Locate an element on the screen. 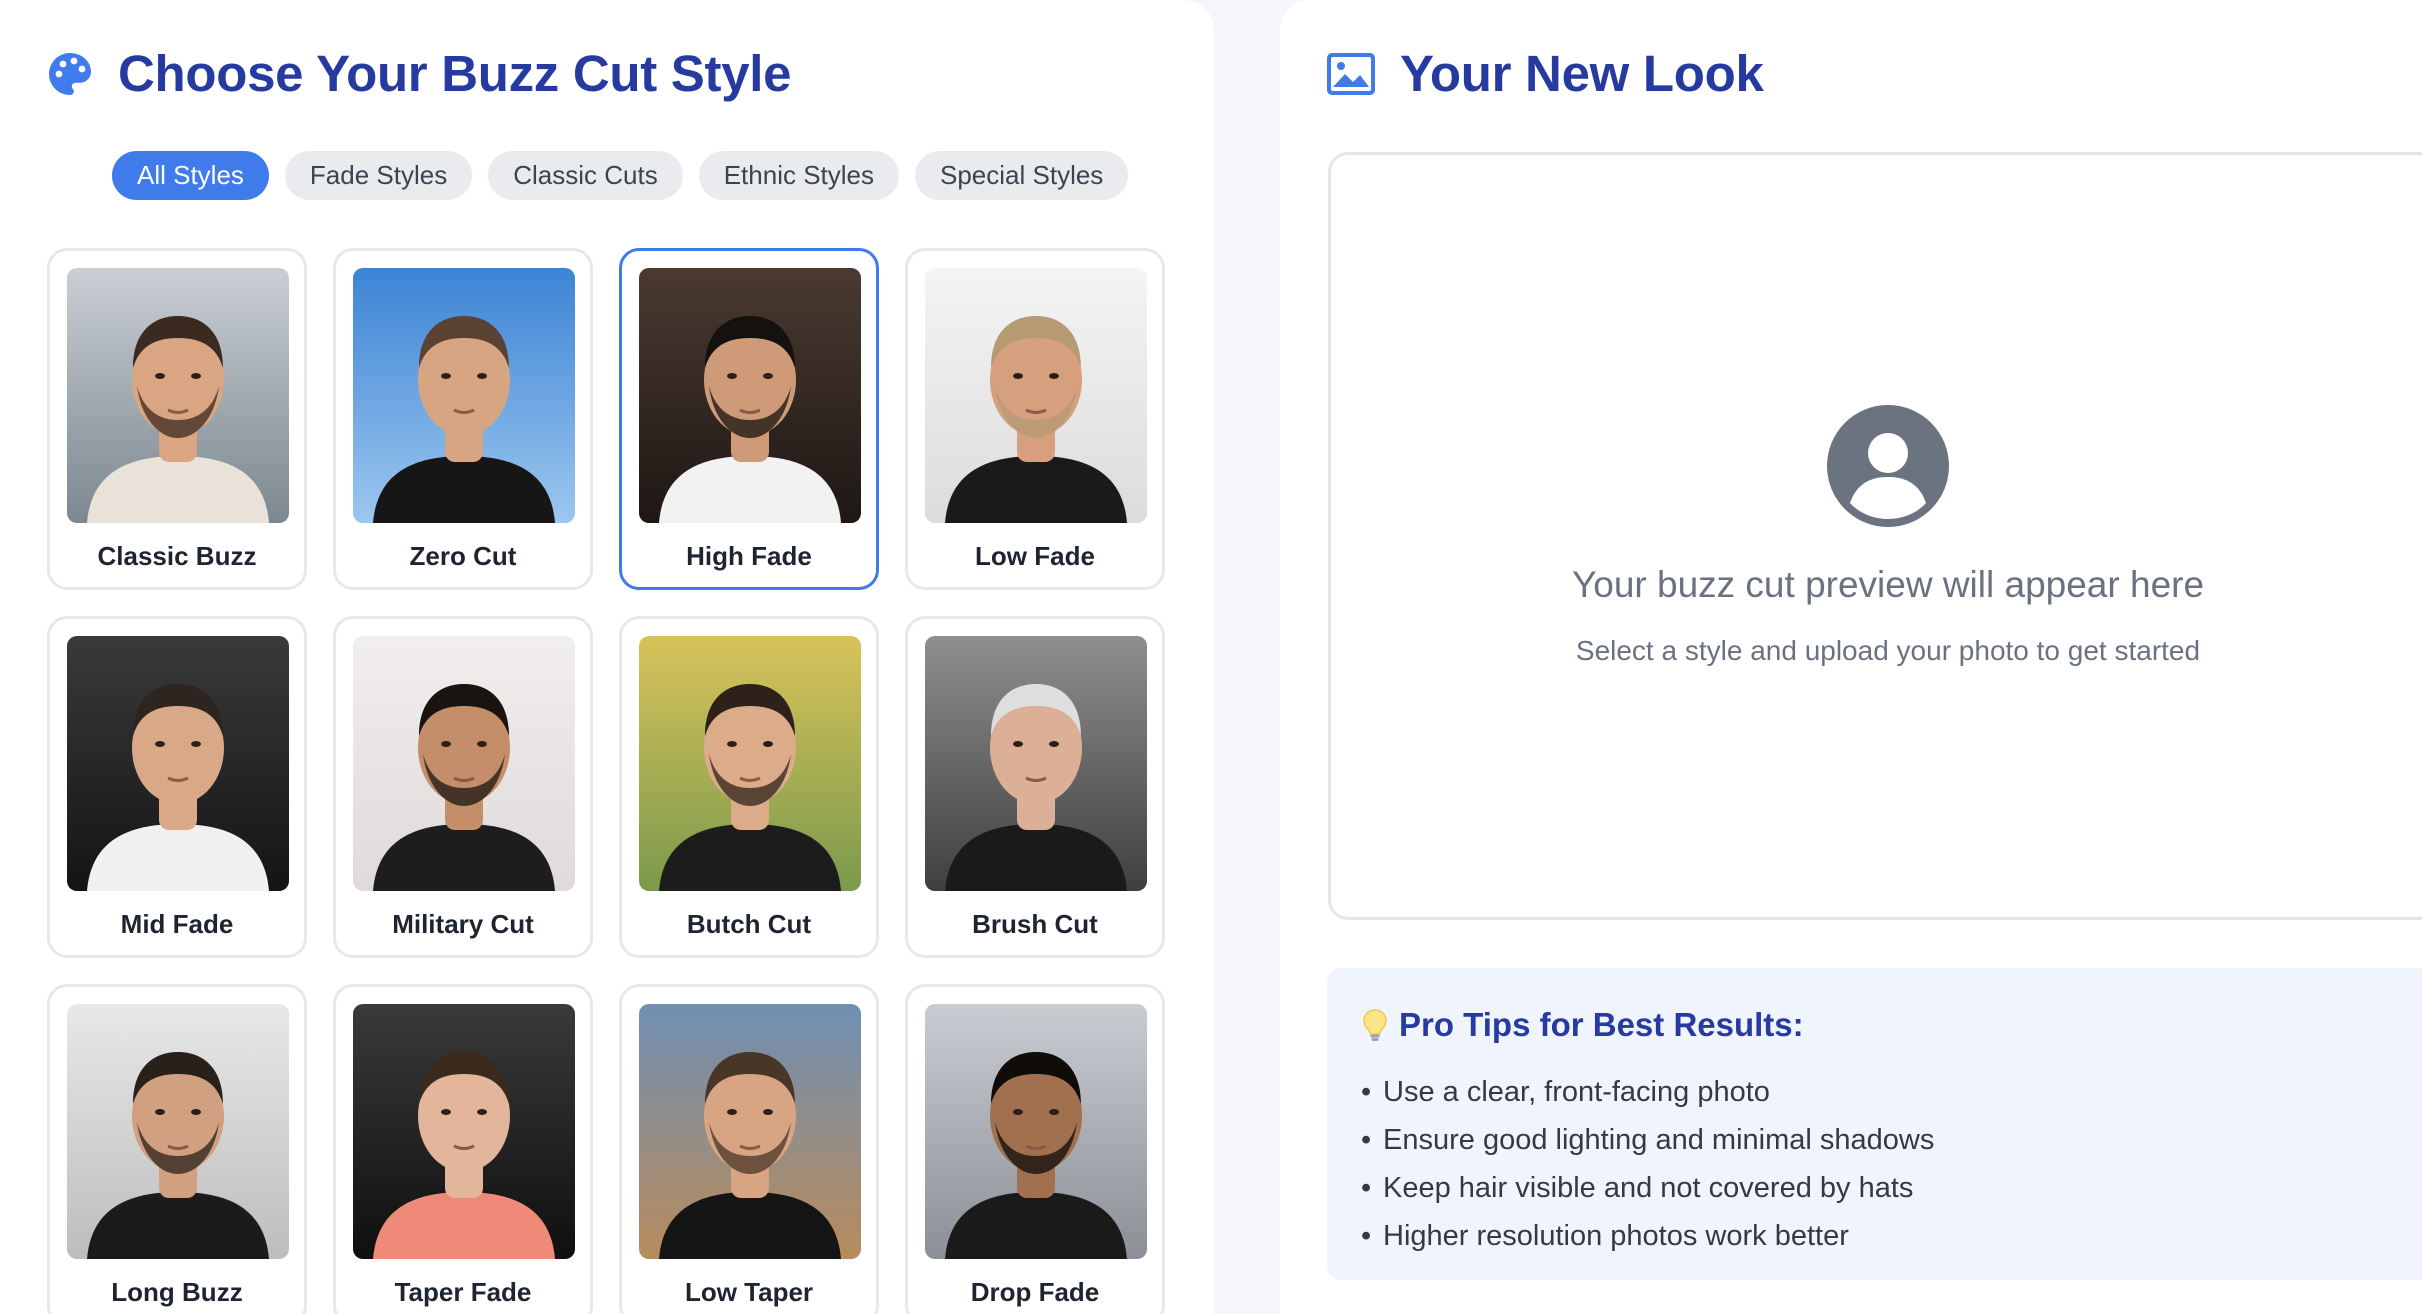 The image size is (2422, 1314). preview-header: Your New Look is located at coordinates (1545, 73).